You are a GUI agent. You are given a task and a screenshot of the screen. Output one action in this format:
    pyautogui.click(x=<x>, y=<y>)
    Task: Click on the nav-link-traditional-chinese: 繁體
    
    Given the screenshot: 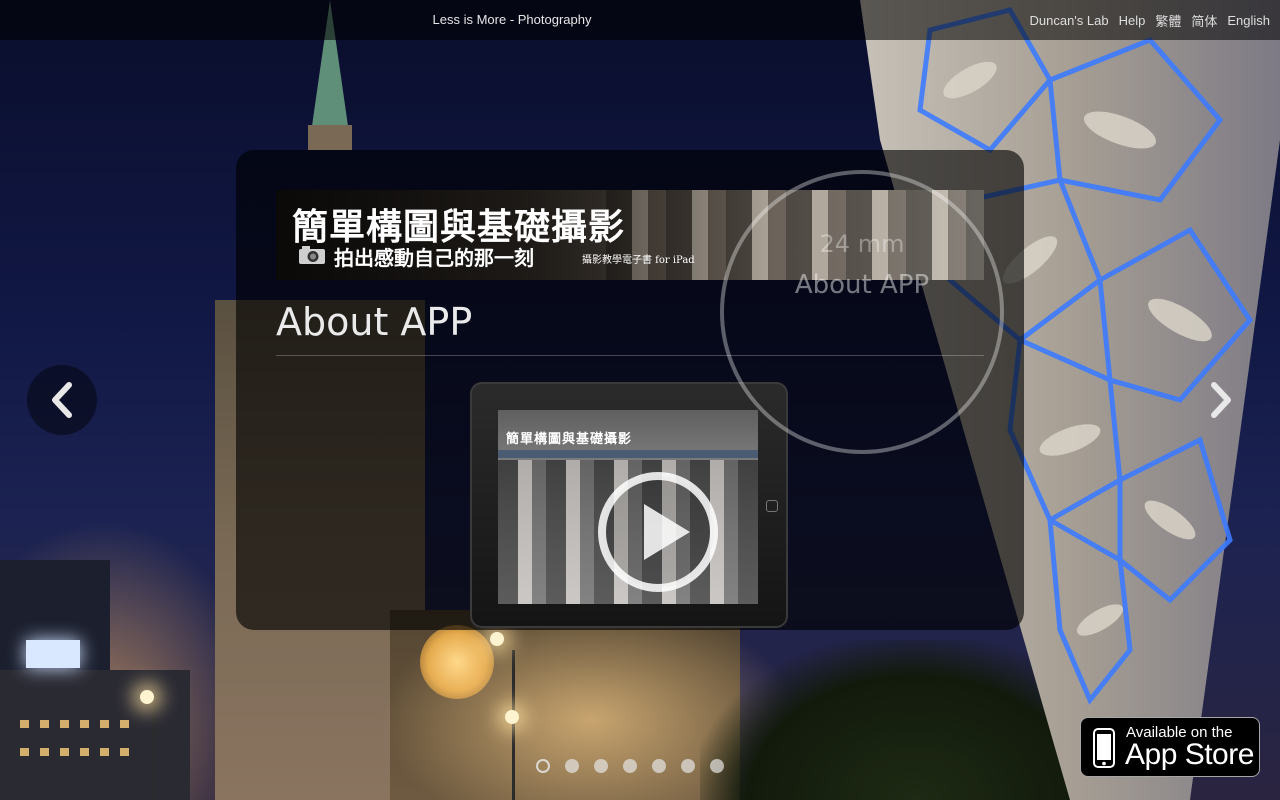 What is the action you would take?
    pyautogui.click(x=1168, y=20)
    